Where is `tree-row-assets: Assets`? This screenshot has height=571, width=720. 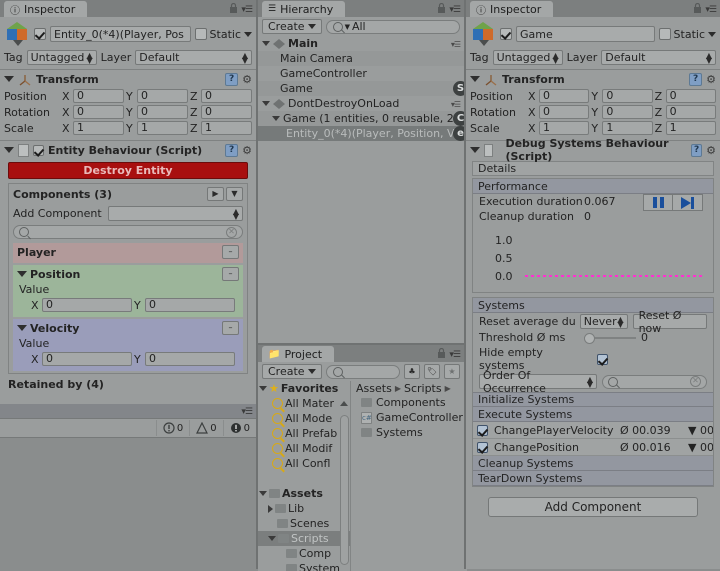
tree-row-assets: Assets is located at coordinates (304, 493).